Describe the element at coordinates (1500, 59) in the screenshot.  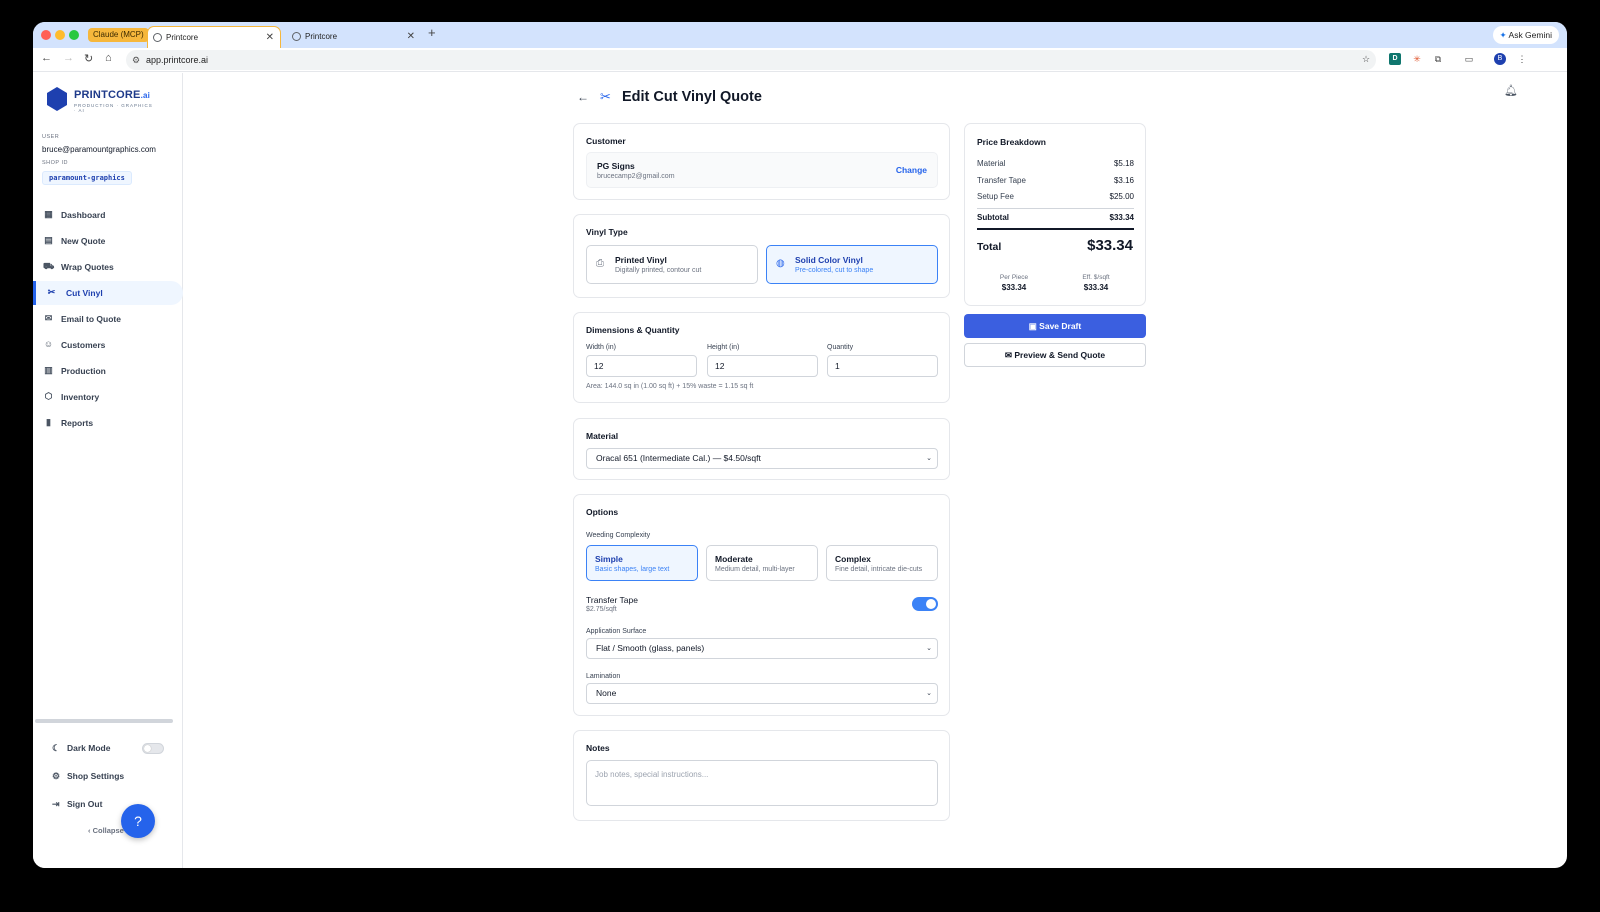
I see `profile-avatar: B` at that location.